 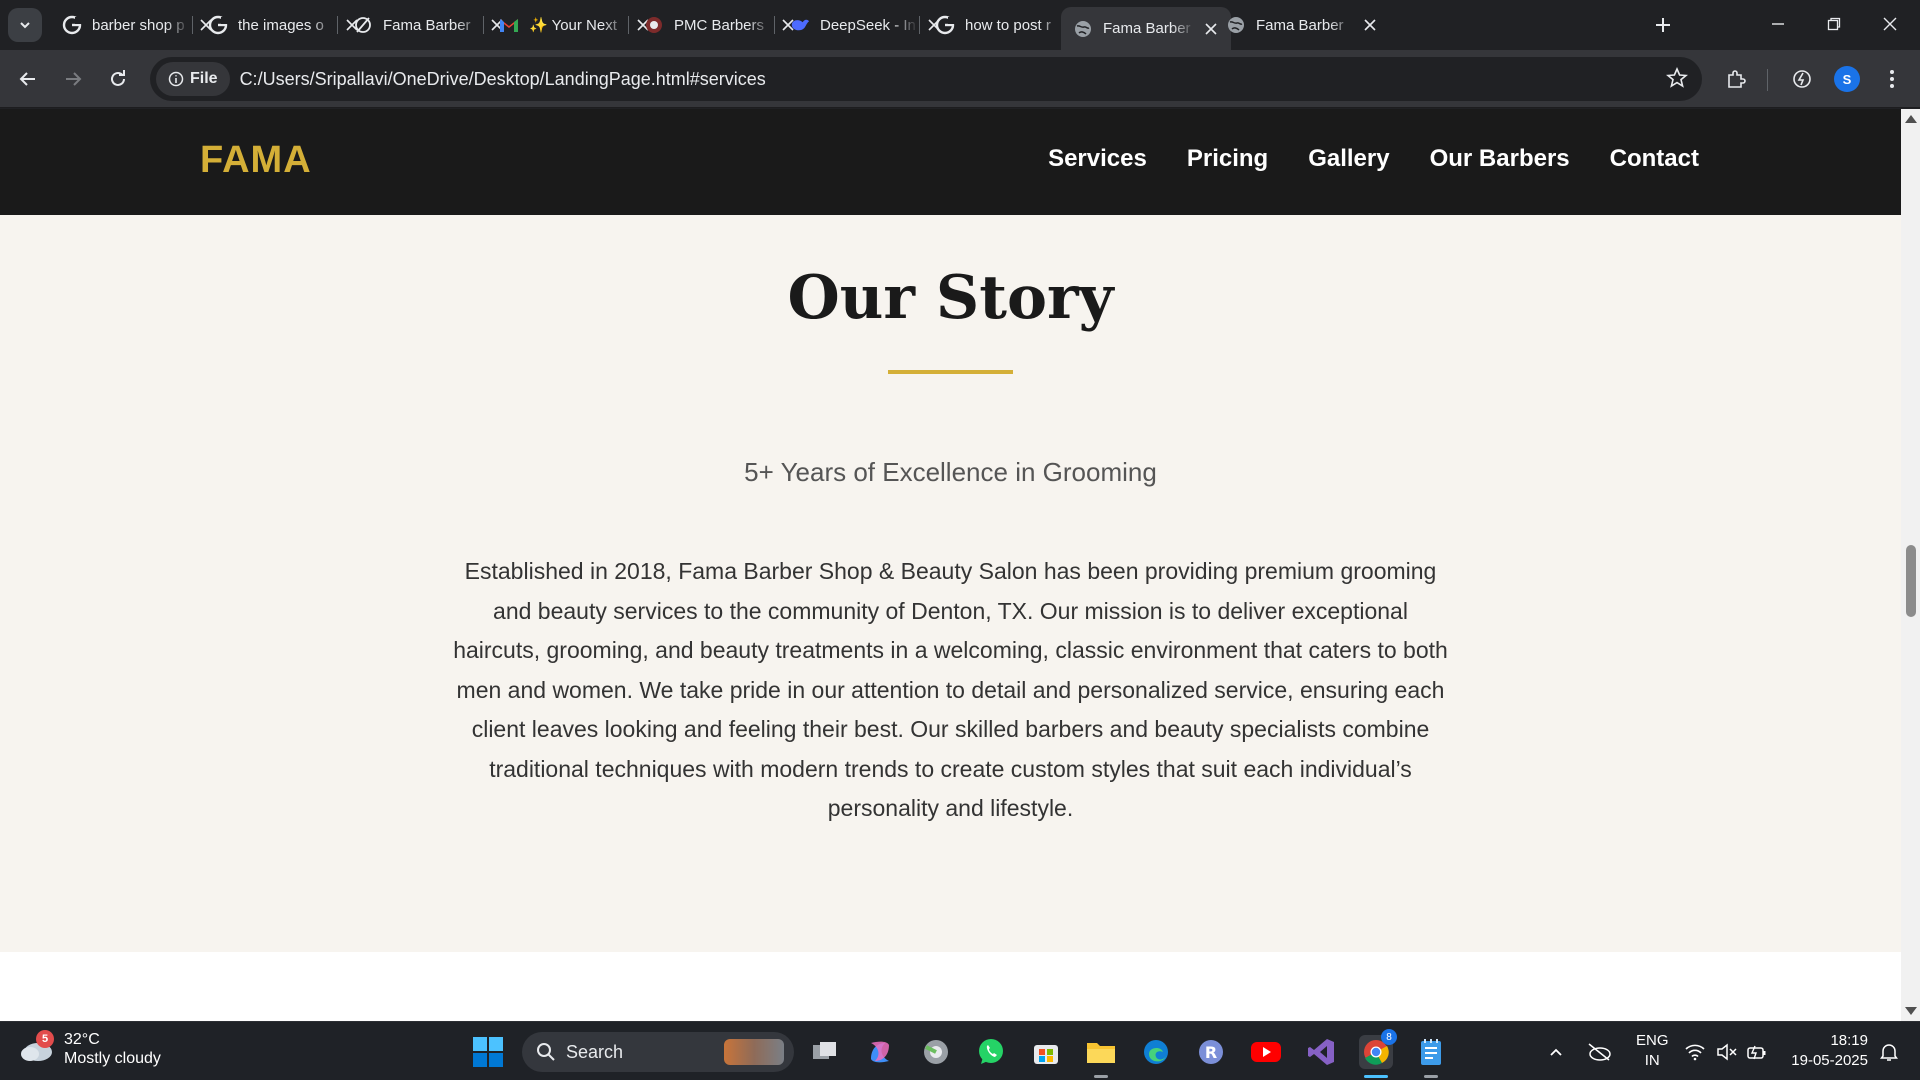 I want to click on gmail-icon, so click(x=509, y=25).